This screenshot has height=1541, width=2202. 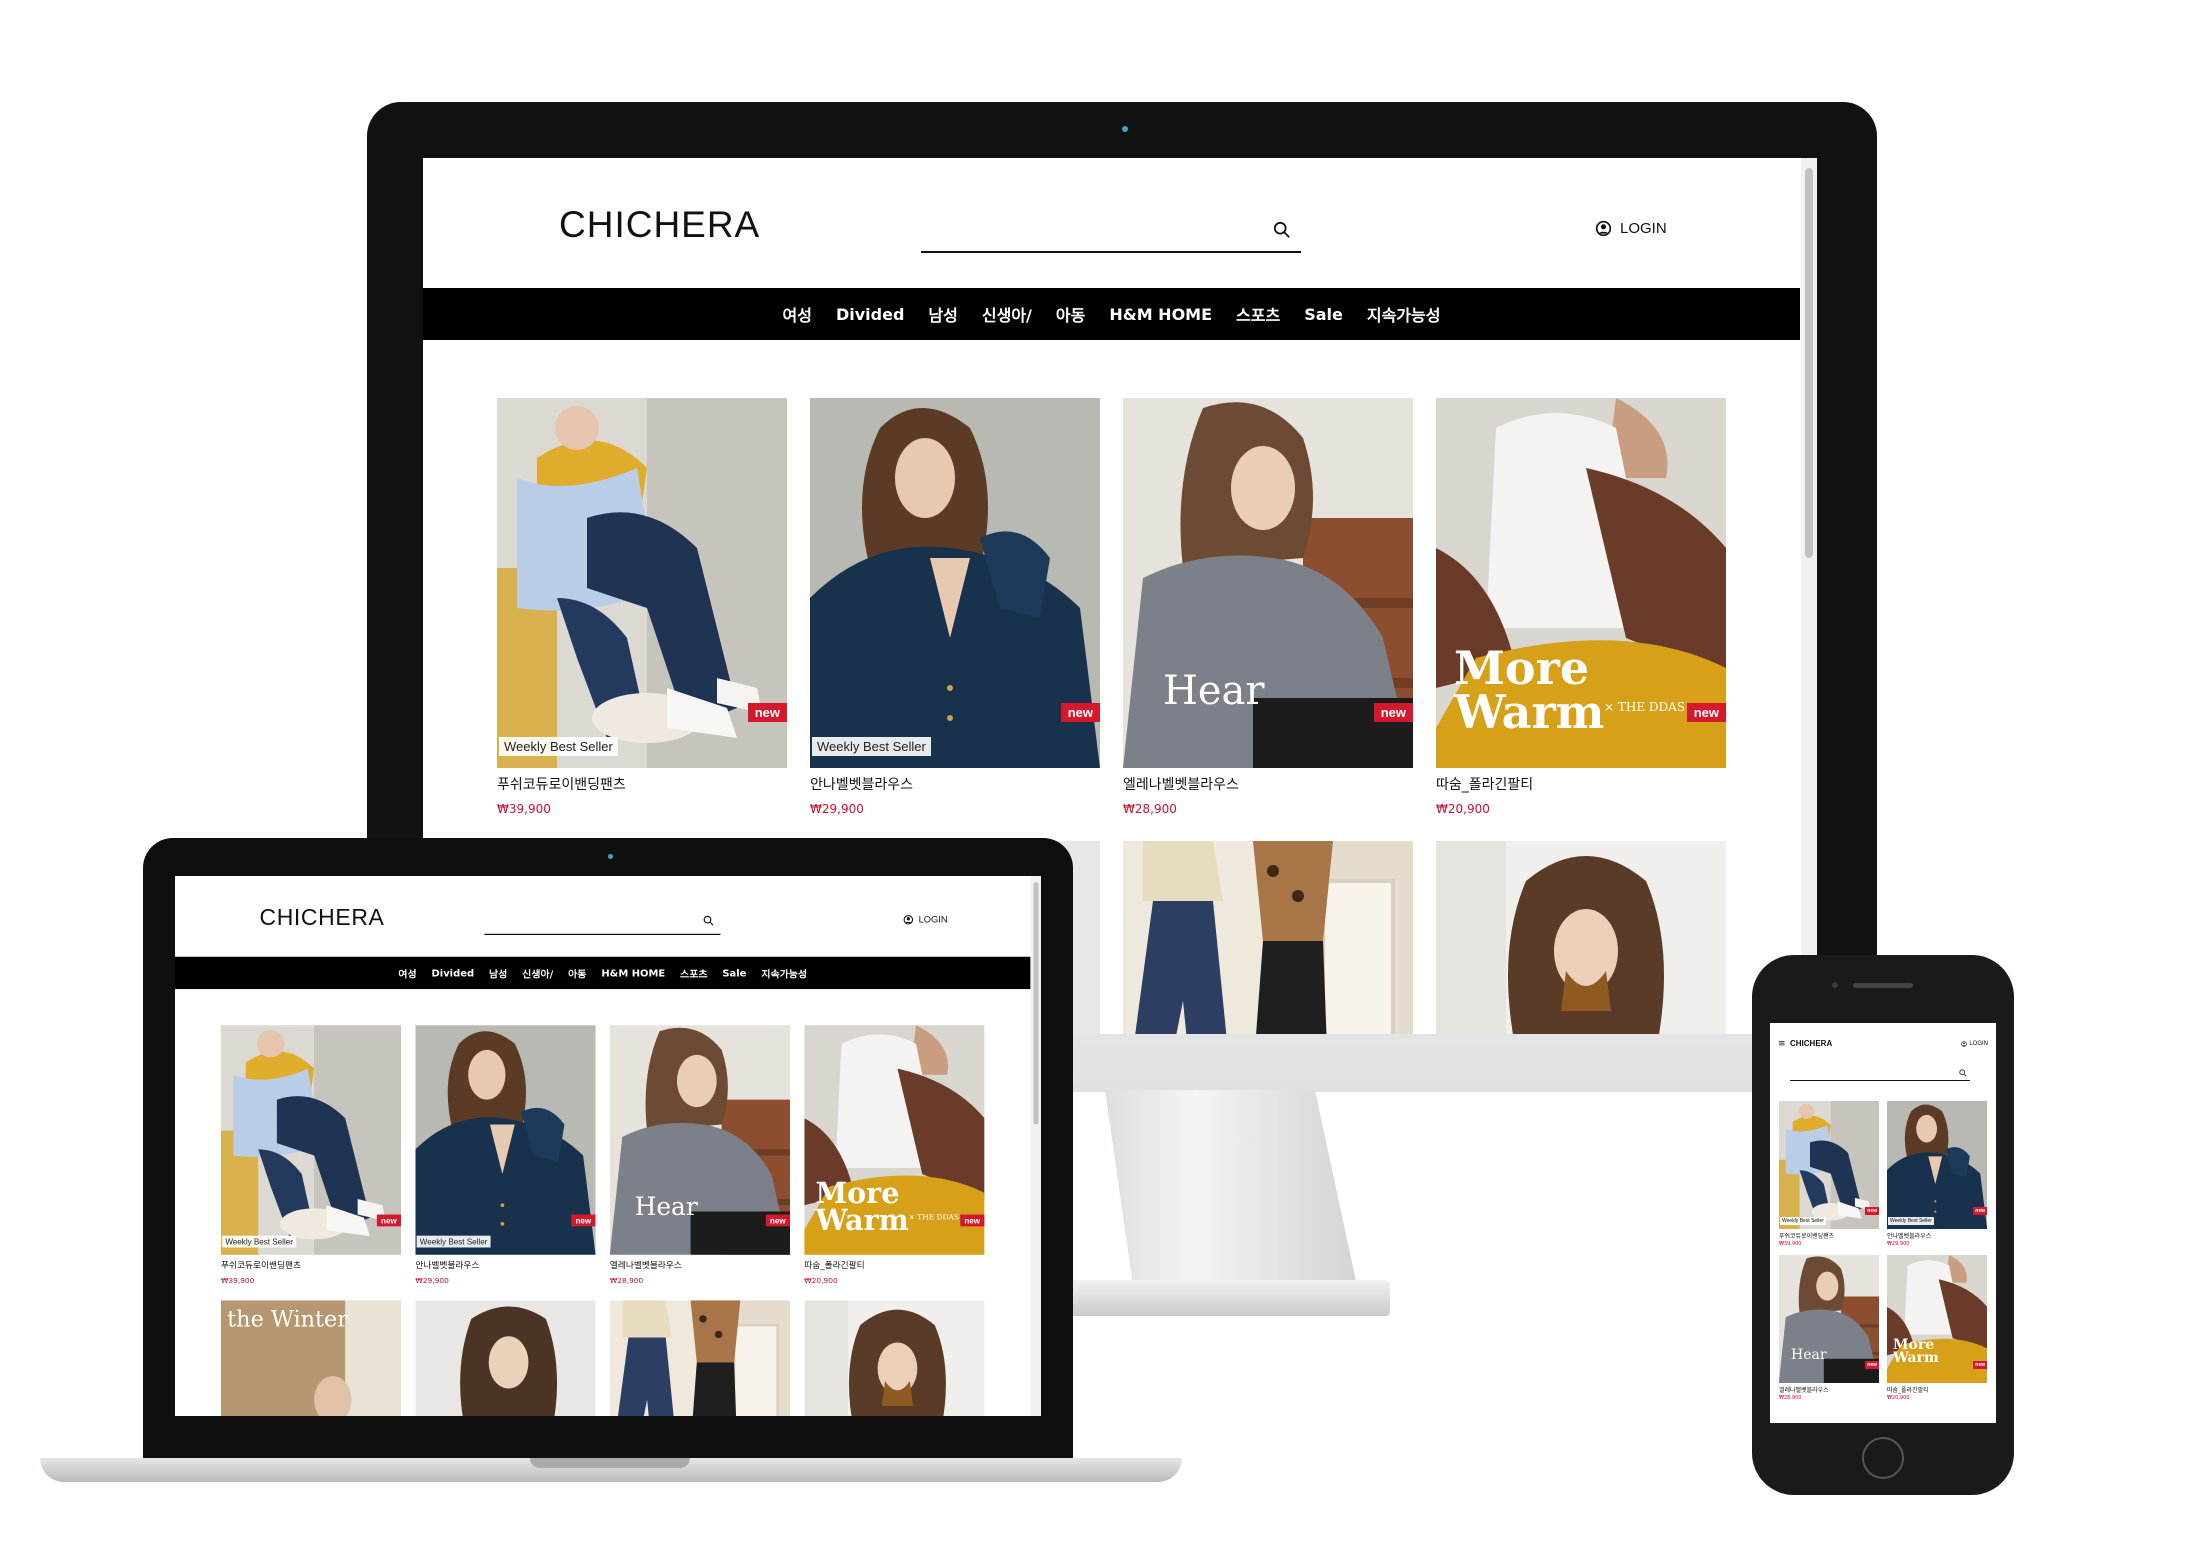 I want to click on product-price: ₩39,900, so click(x=1790, y=1244).